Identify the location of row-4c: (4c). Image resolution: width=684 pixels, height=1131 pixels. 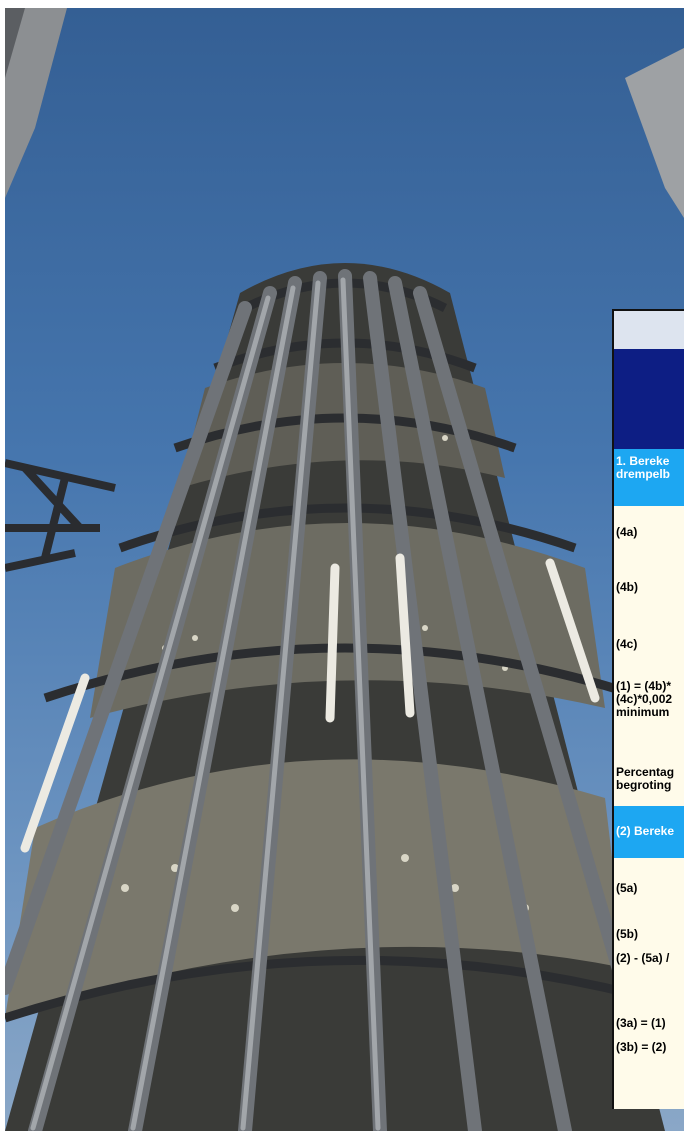
(627, 644).